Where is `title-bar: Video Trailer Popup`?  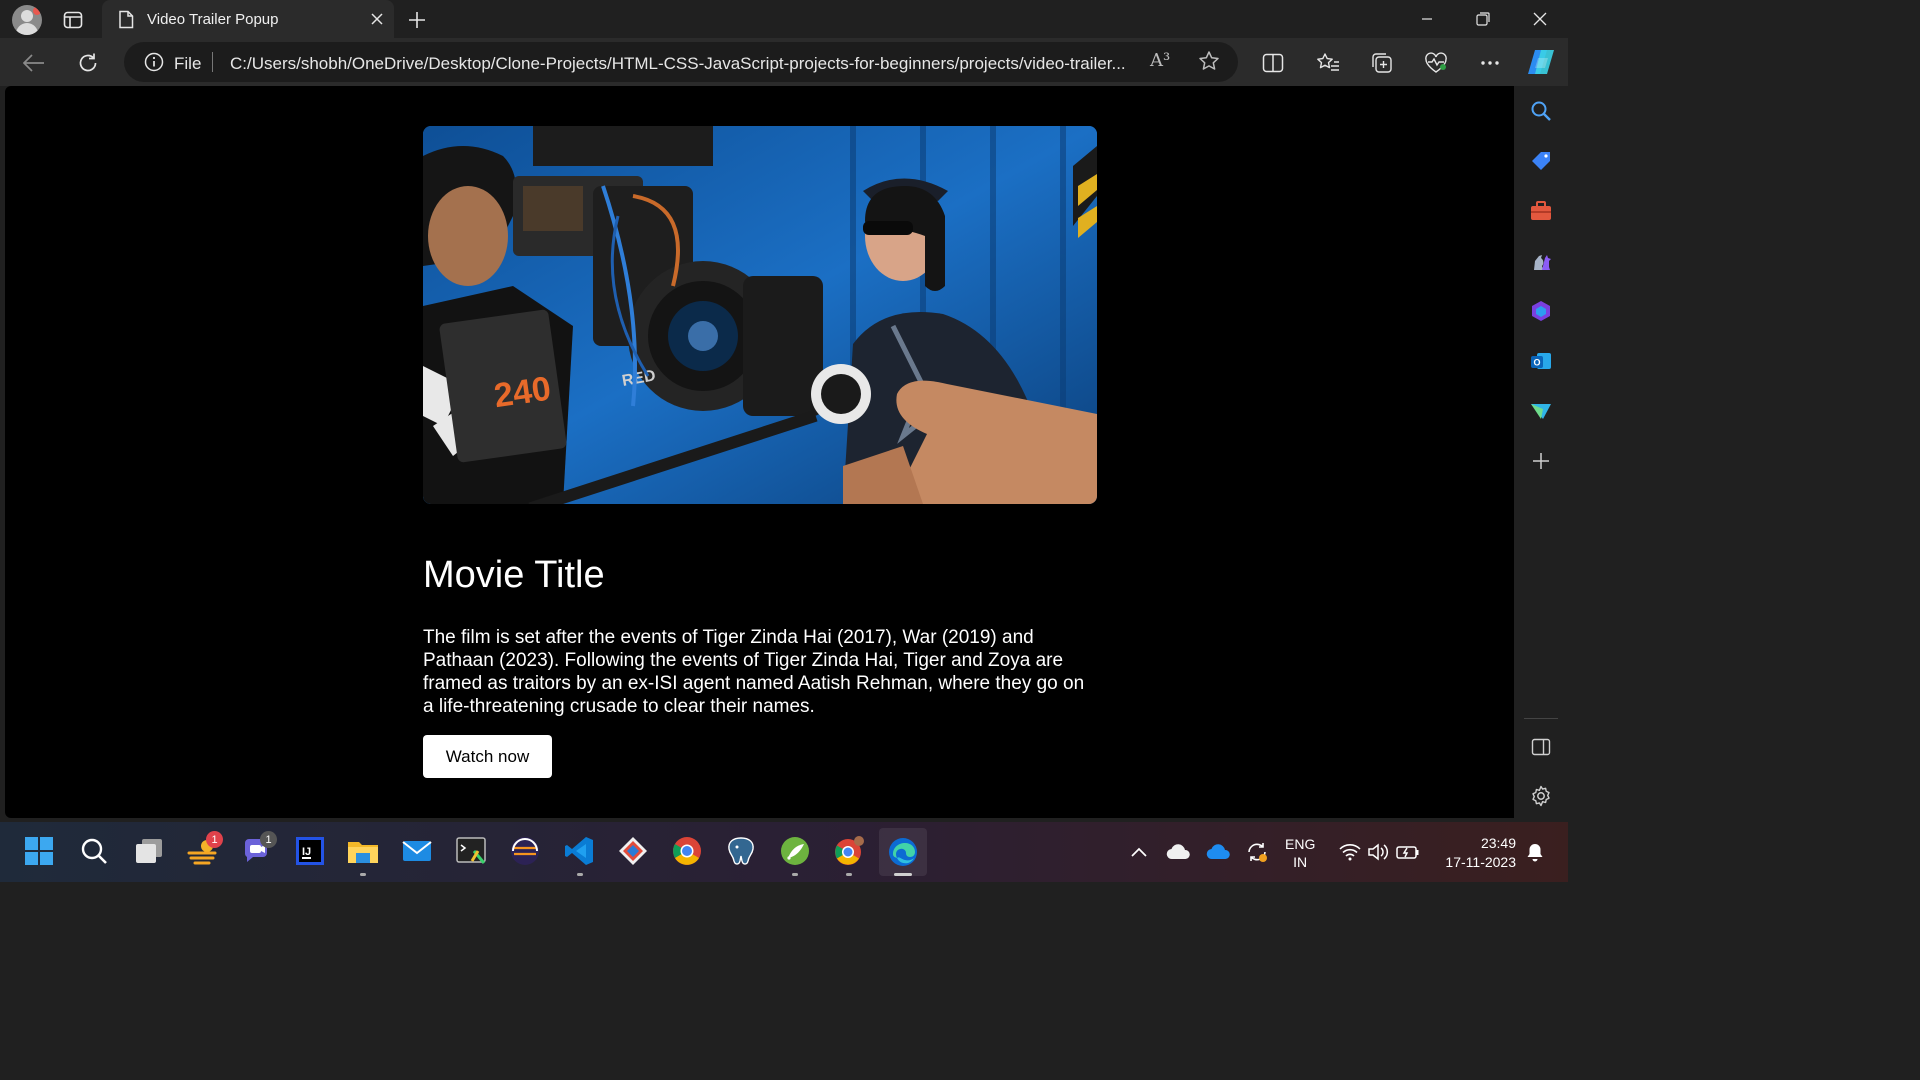
title-bar: Video Trailer Popup is located at coordinates (784, 19).